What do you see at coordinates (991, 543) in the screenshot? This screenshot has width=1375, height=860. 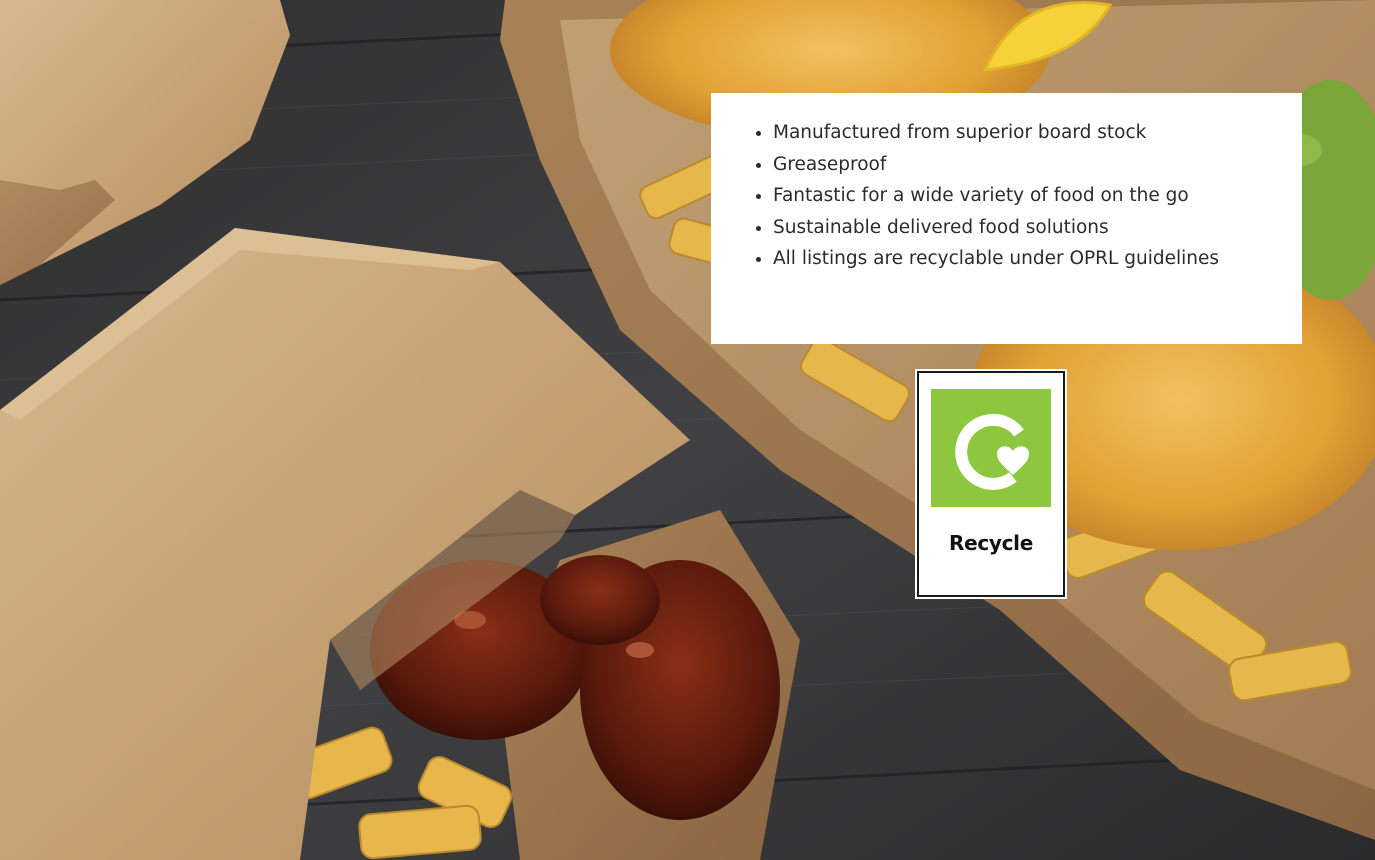 I see `recycle-label: Recycle` at bounding box center [991, 543].